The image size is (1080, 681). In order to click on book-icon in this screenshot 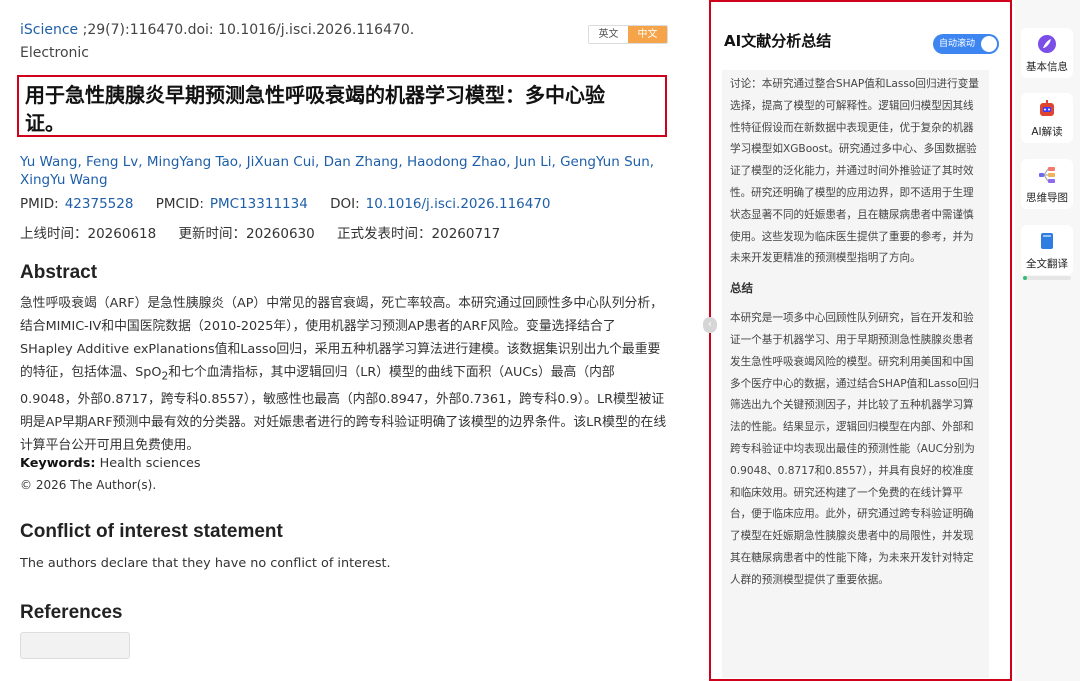, I will do `click(1047, 241)`.